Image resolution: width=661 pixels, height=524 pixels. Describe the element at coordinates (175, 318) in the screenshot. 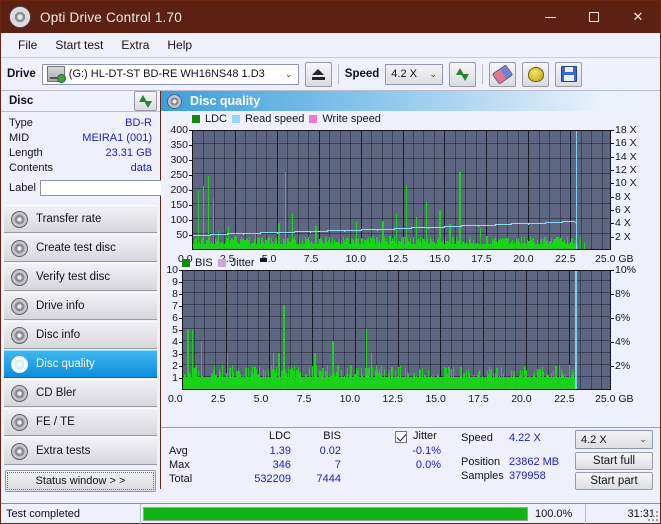

I see `y-axis-tick-label: 6` at that location.